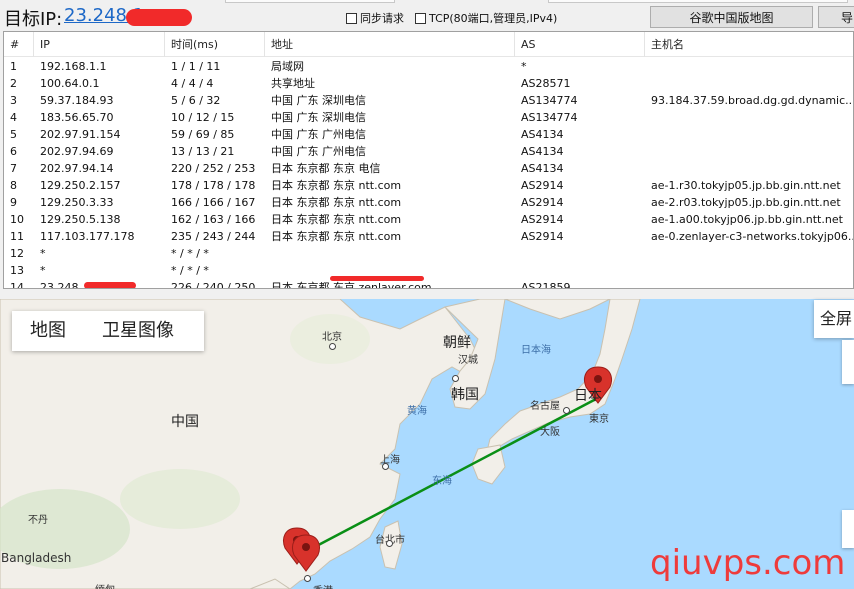 Image resolution: width=854 pixels, height=589 pixels. I want to click on cell-as: AS21859, so click(546, 285).